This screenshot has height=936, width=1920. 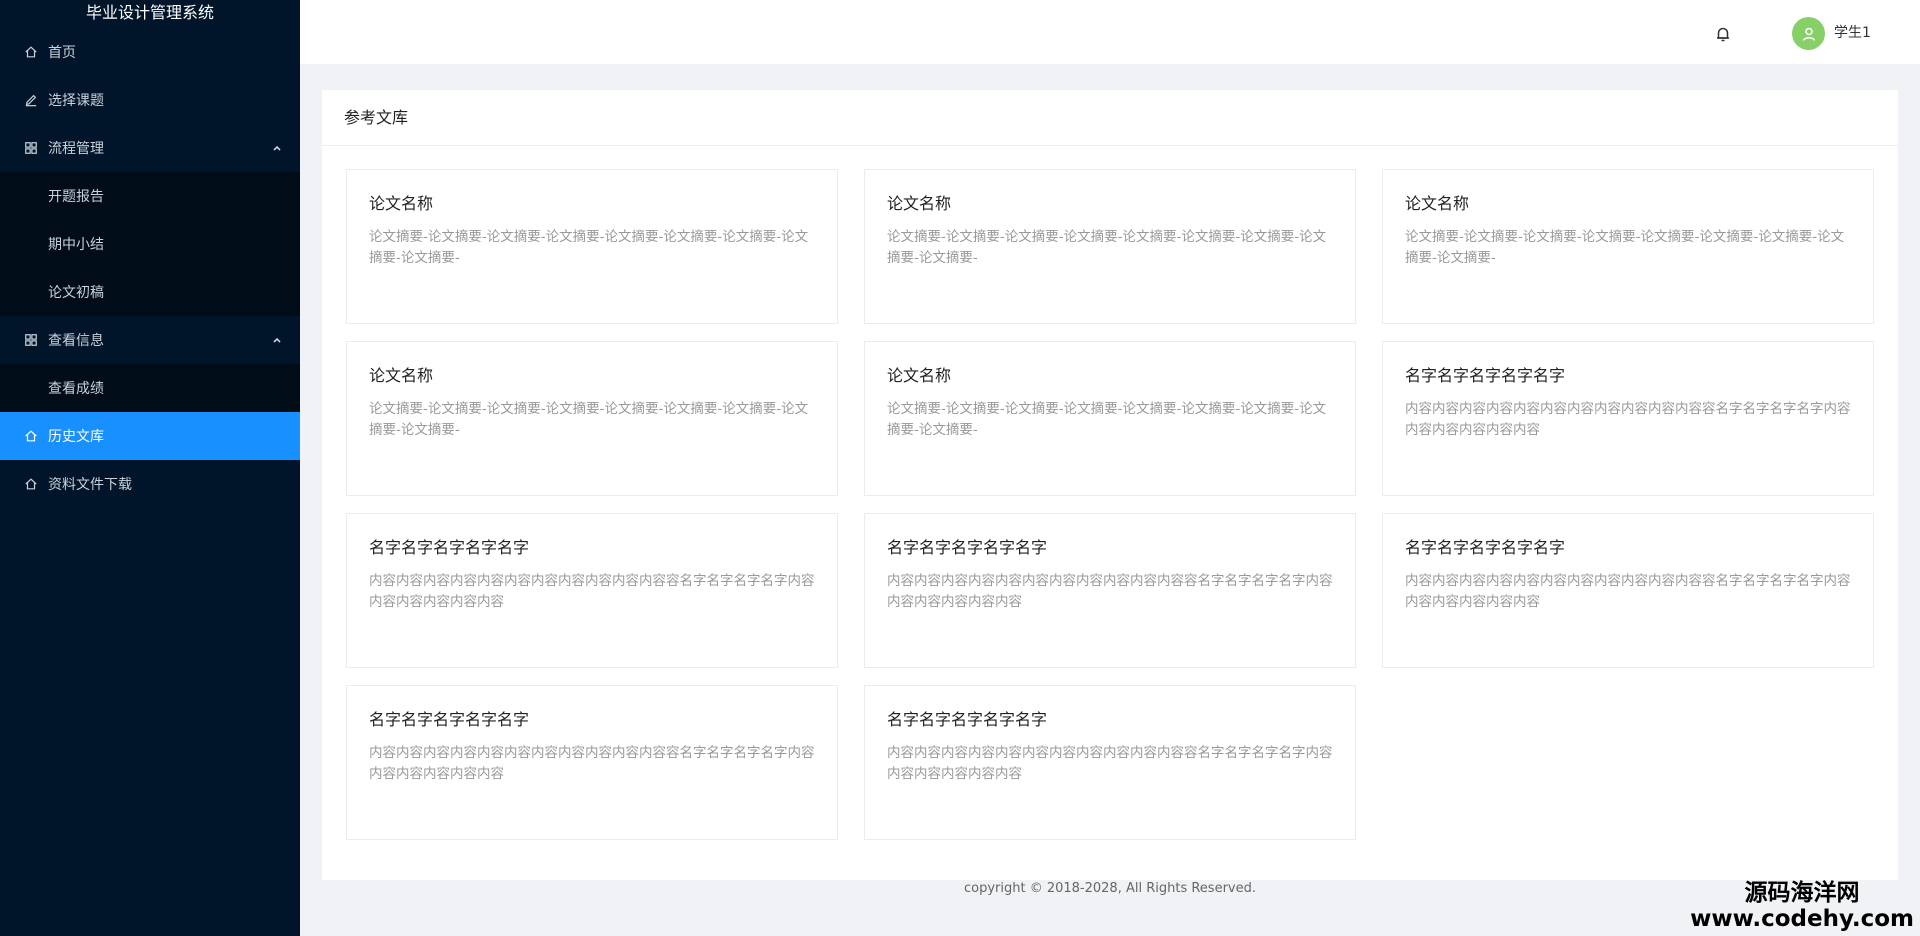 I want to click on submenu-view-info: 查看成绩, so click(x=150, y=388).